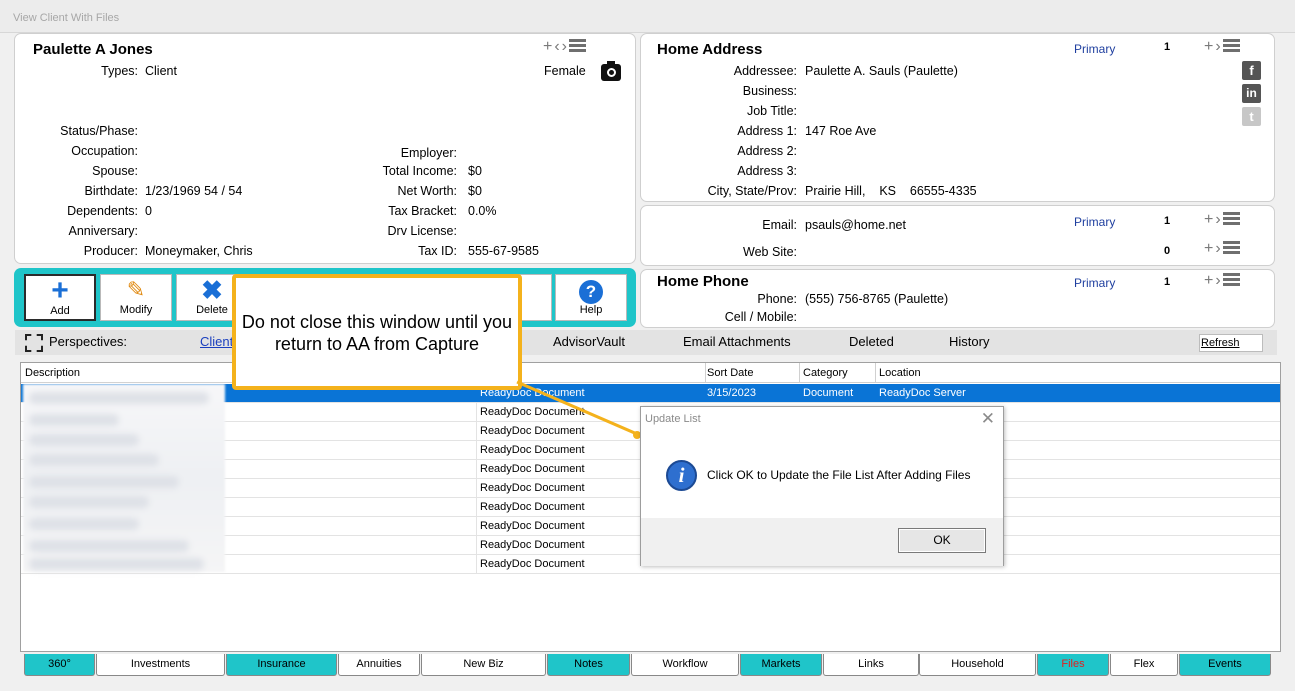  I want to click on tab-flex: Flex, so click(1144, 665).